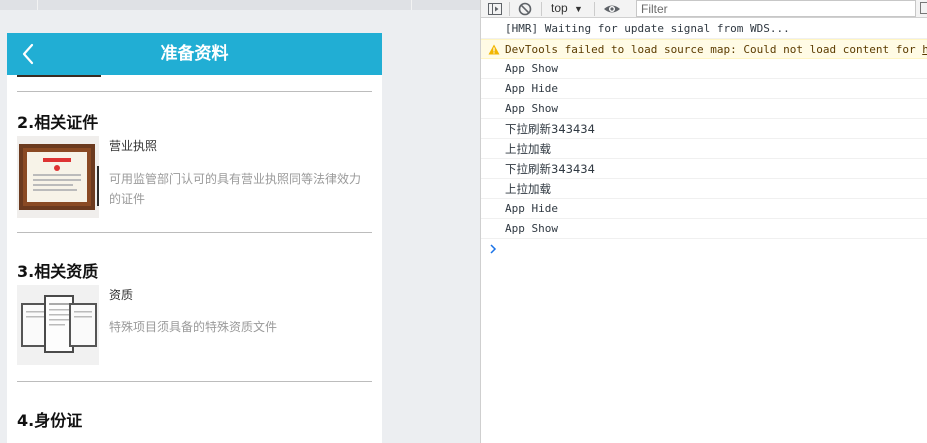 This screenshot has height=443, width=927. I want to click on source-map-link: ht, so click(924, 49).